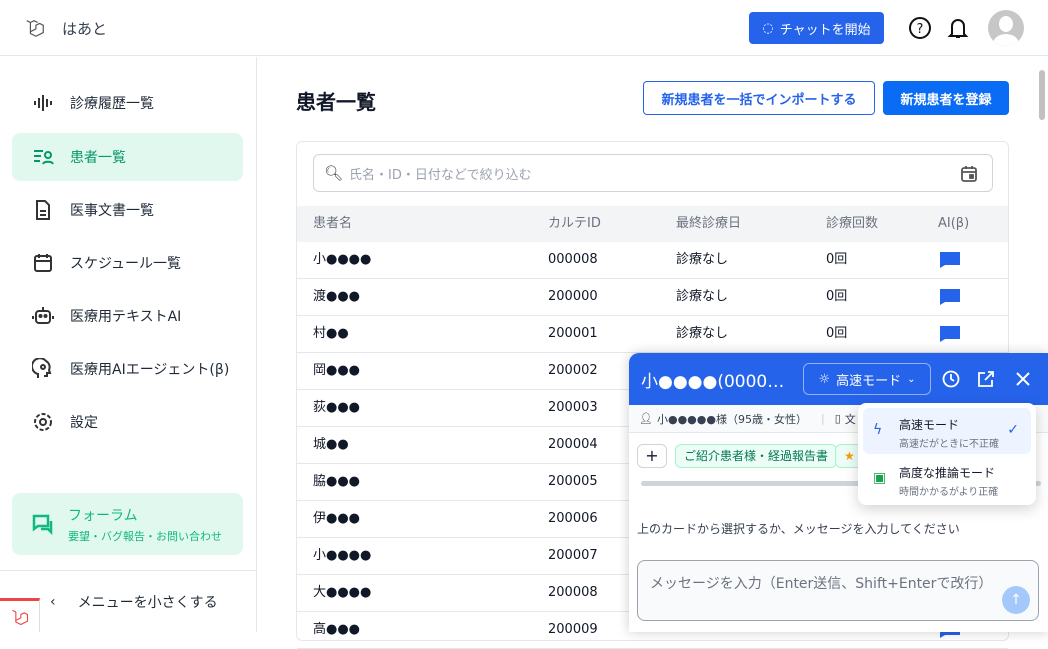 The width and height of the screenshot is (1048, 649). Describe the element at coordinates (947, 479) in the screenshot. I see `mode-option-reasoning: ▣ 高度な推論モード 時間かかるがより正確` at that location.